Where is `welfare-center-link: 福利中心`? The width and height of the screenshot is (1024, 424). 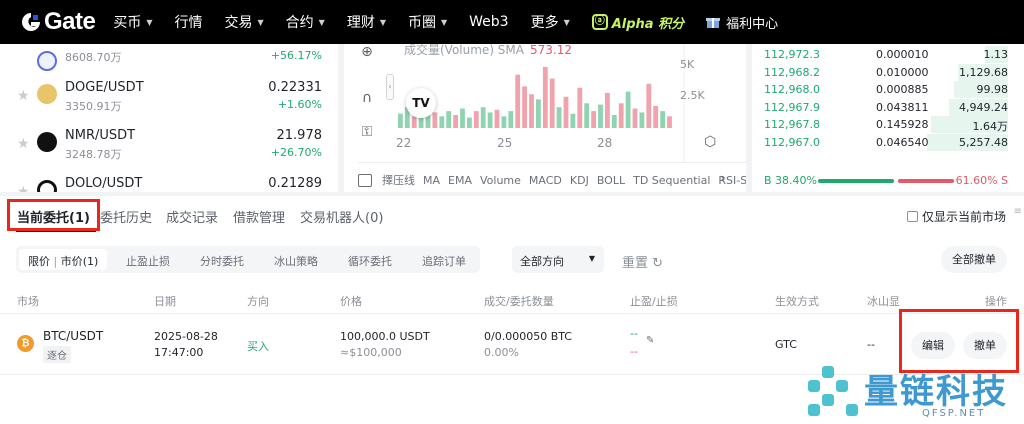 welfare-center-link: 福利中心 is located at coordinates (742, 22).